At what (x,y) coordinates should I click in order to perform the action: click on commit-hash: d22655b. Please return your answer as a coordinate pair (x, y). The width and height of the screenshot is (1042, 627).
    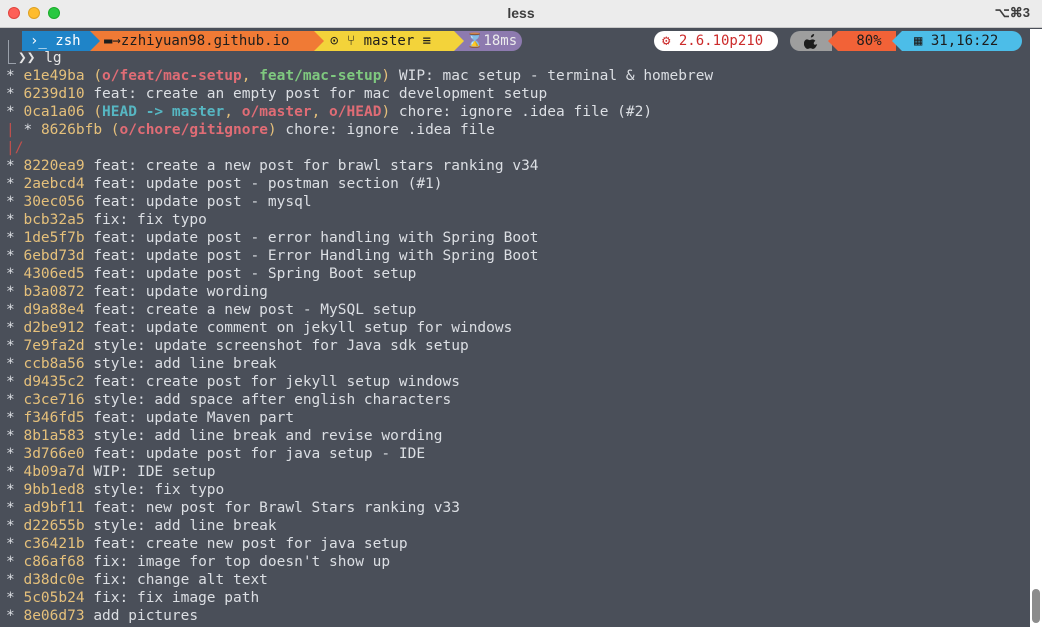
    Looking at the image, I should click on (54, 526).